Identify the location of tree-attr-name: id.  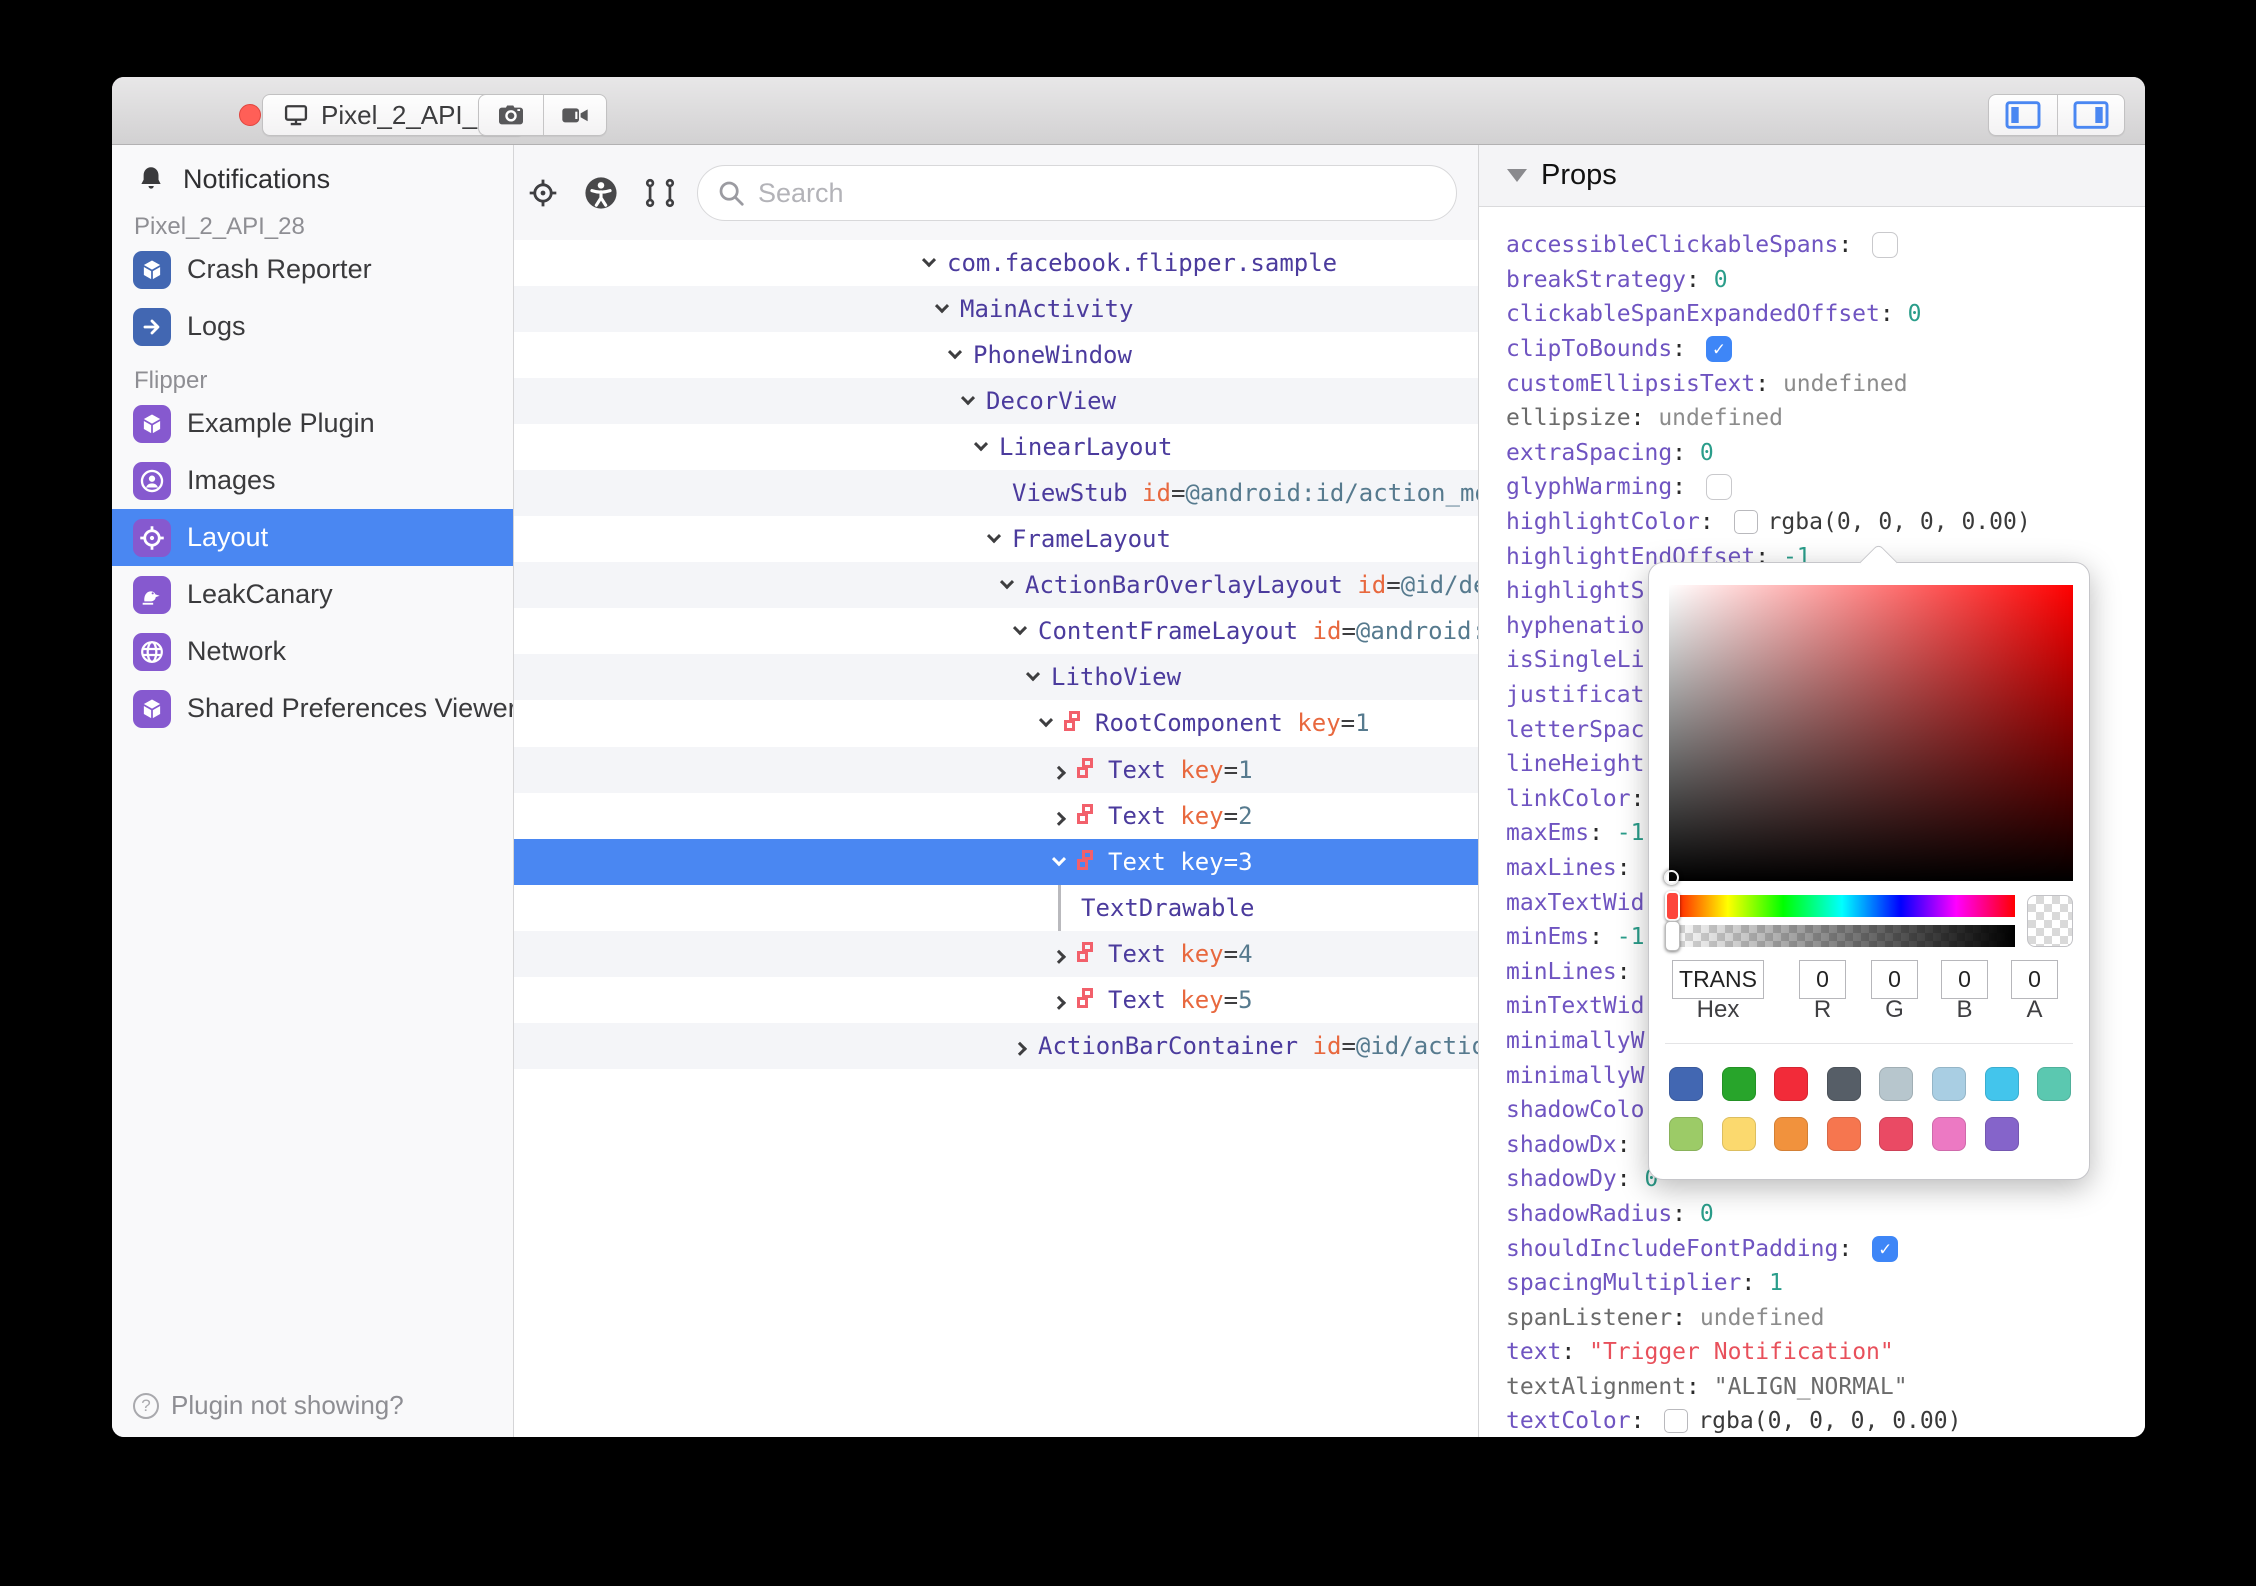
(1372, 585).